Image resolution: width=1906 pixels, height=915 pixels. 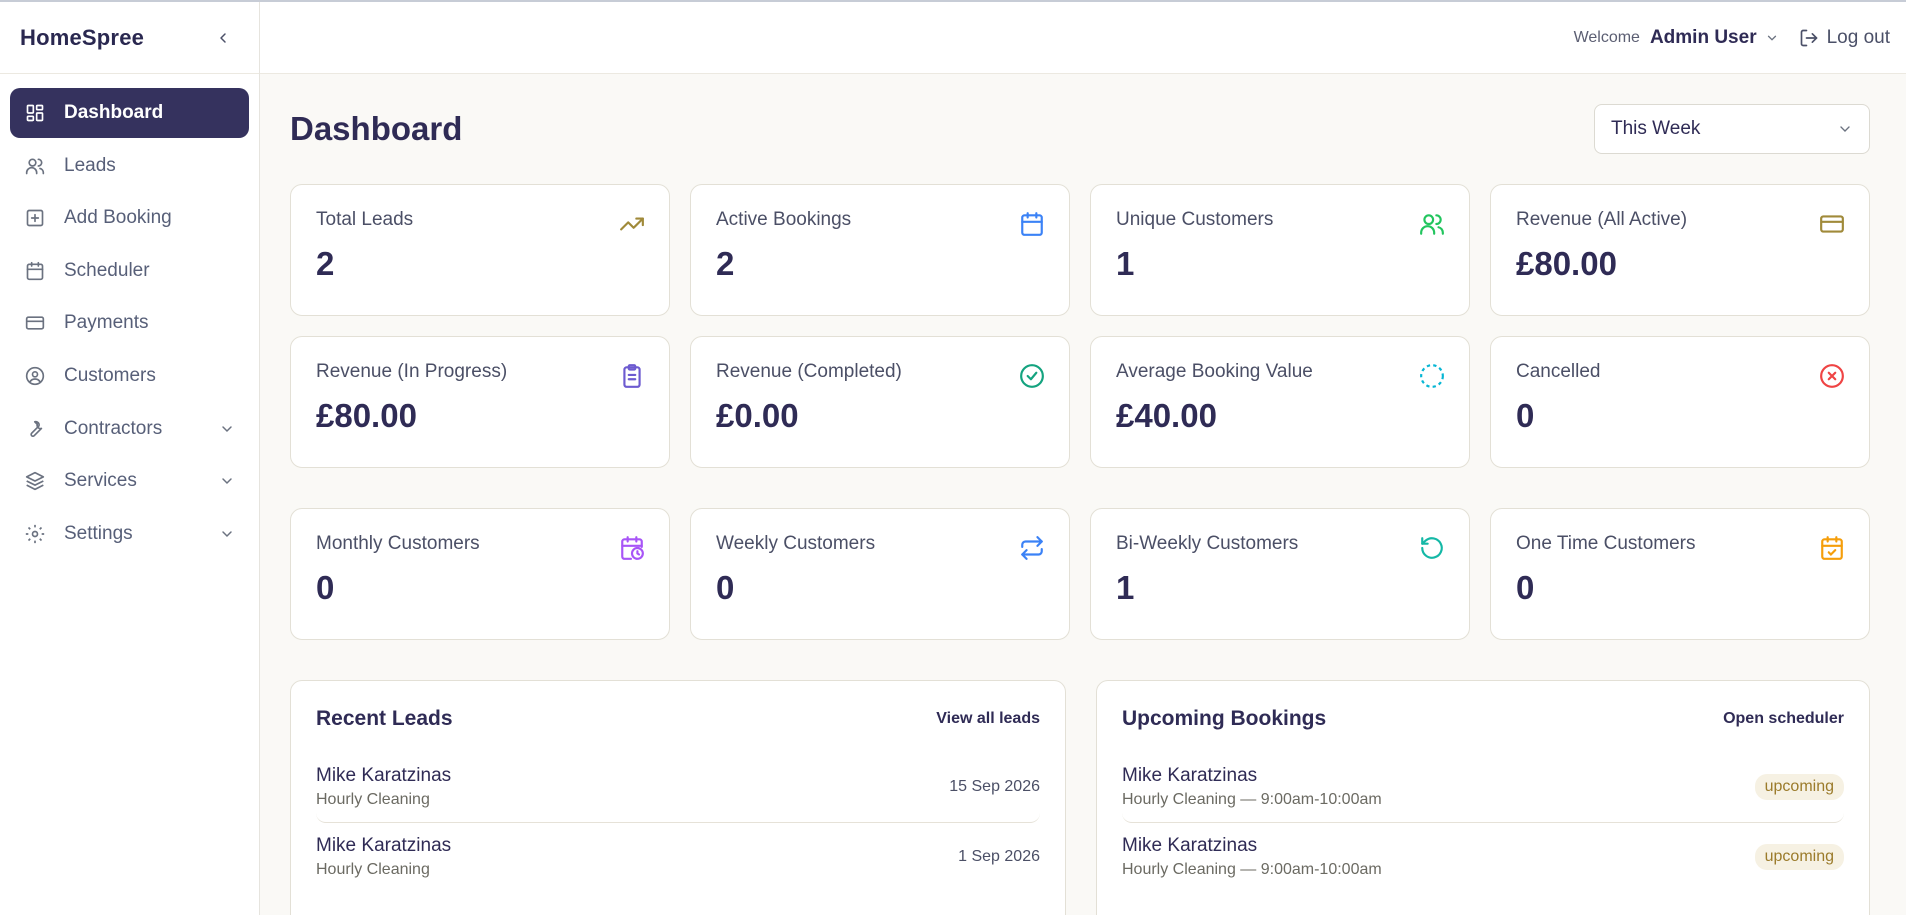 I want to click on stat-label: Revenue (Completed), so click(x=809, y=371).